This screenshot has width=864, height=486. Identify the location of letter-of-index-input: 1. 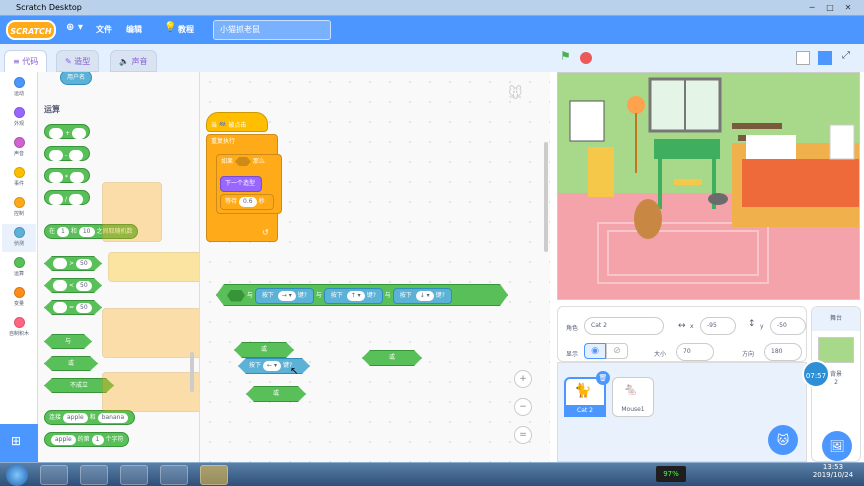
(97, 439).